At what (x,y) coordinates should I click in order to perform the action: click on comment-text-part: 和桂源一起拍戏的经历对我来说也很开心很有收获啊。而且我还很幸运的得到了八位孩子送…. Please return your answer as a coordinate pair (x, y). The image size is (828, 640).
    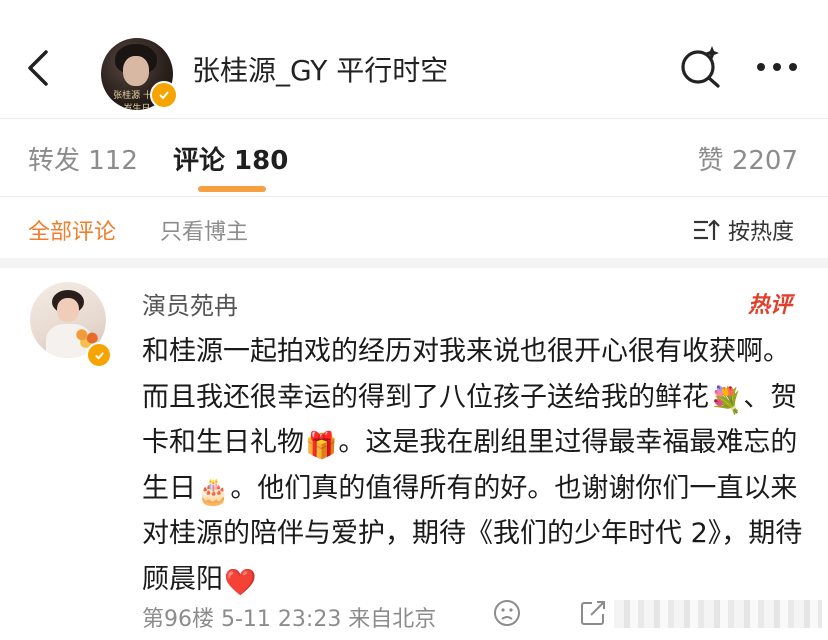
    Looking at the image, I should click on (466, 374).